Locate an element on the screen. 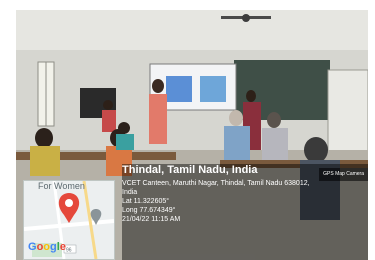 This screenshot has width=375, height=260. google-logo: Google is located at coordinates (47, 247).